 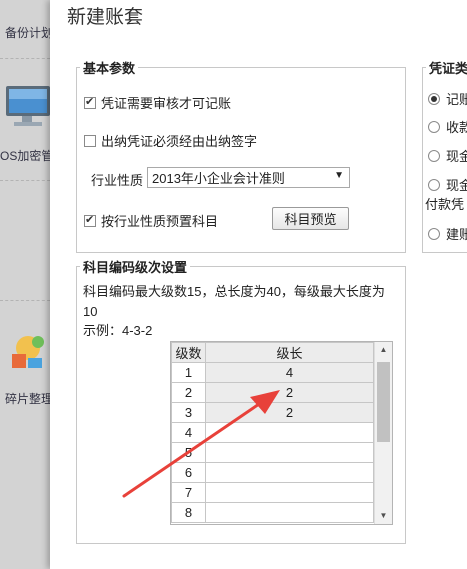 What do you see at coordinates (383, 516) in the screenshot?
I see `scroll-down-icon: ▼` at bounding box center [383, 516].